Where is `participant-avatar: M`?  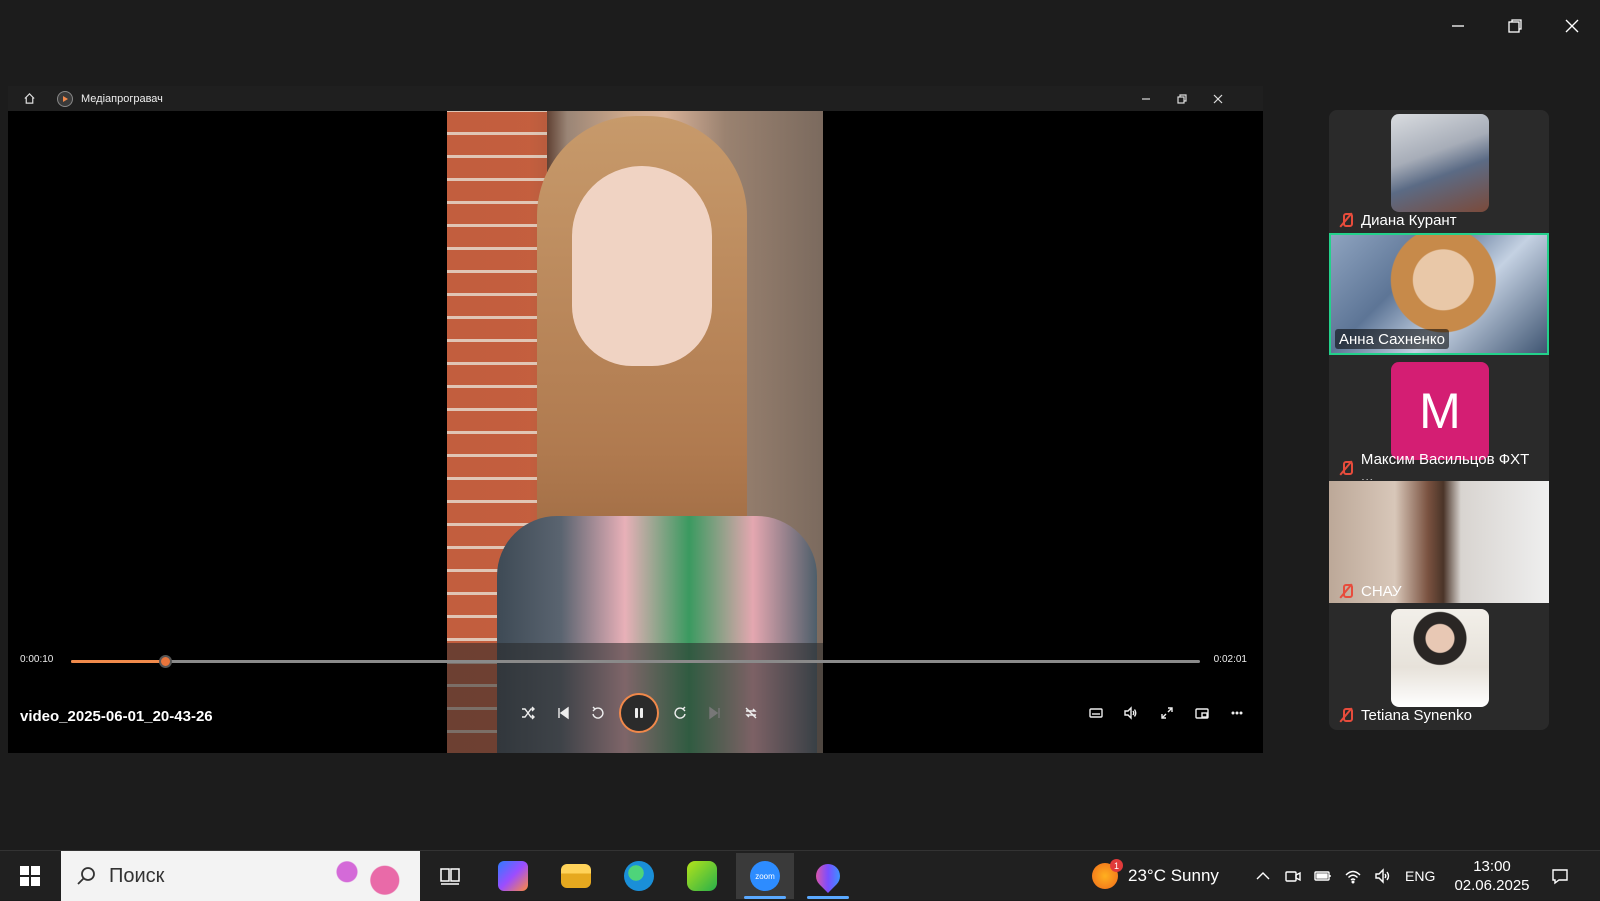 participant-avatar: M is located at coordinates (1440, 411).